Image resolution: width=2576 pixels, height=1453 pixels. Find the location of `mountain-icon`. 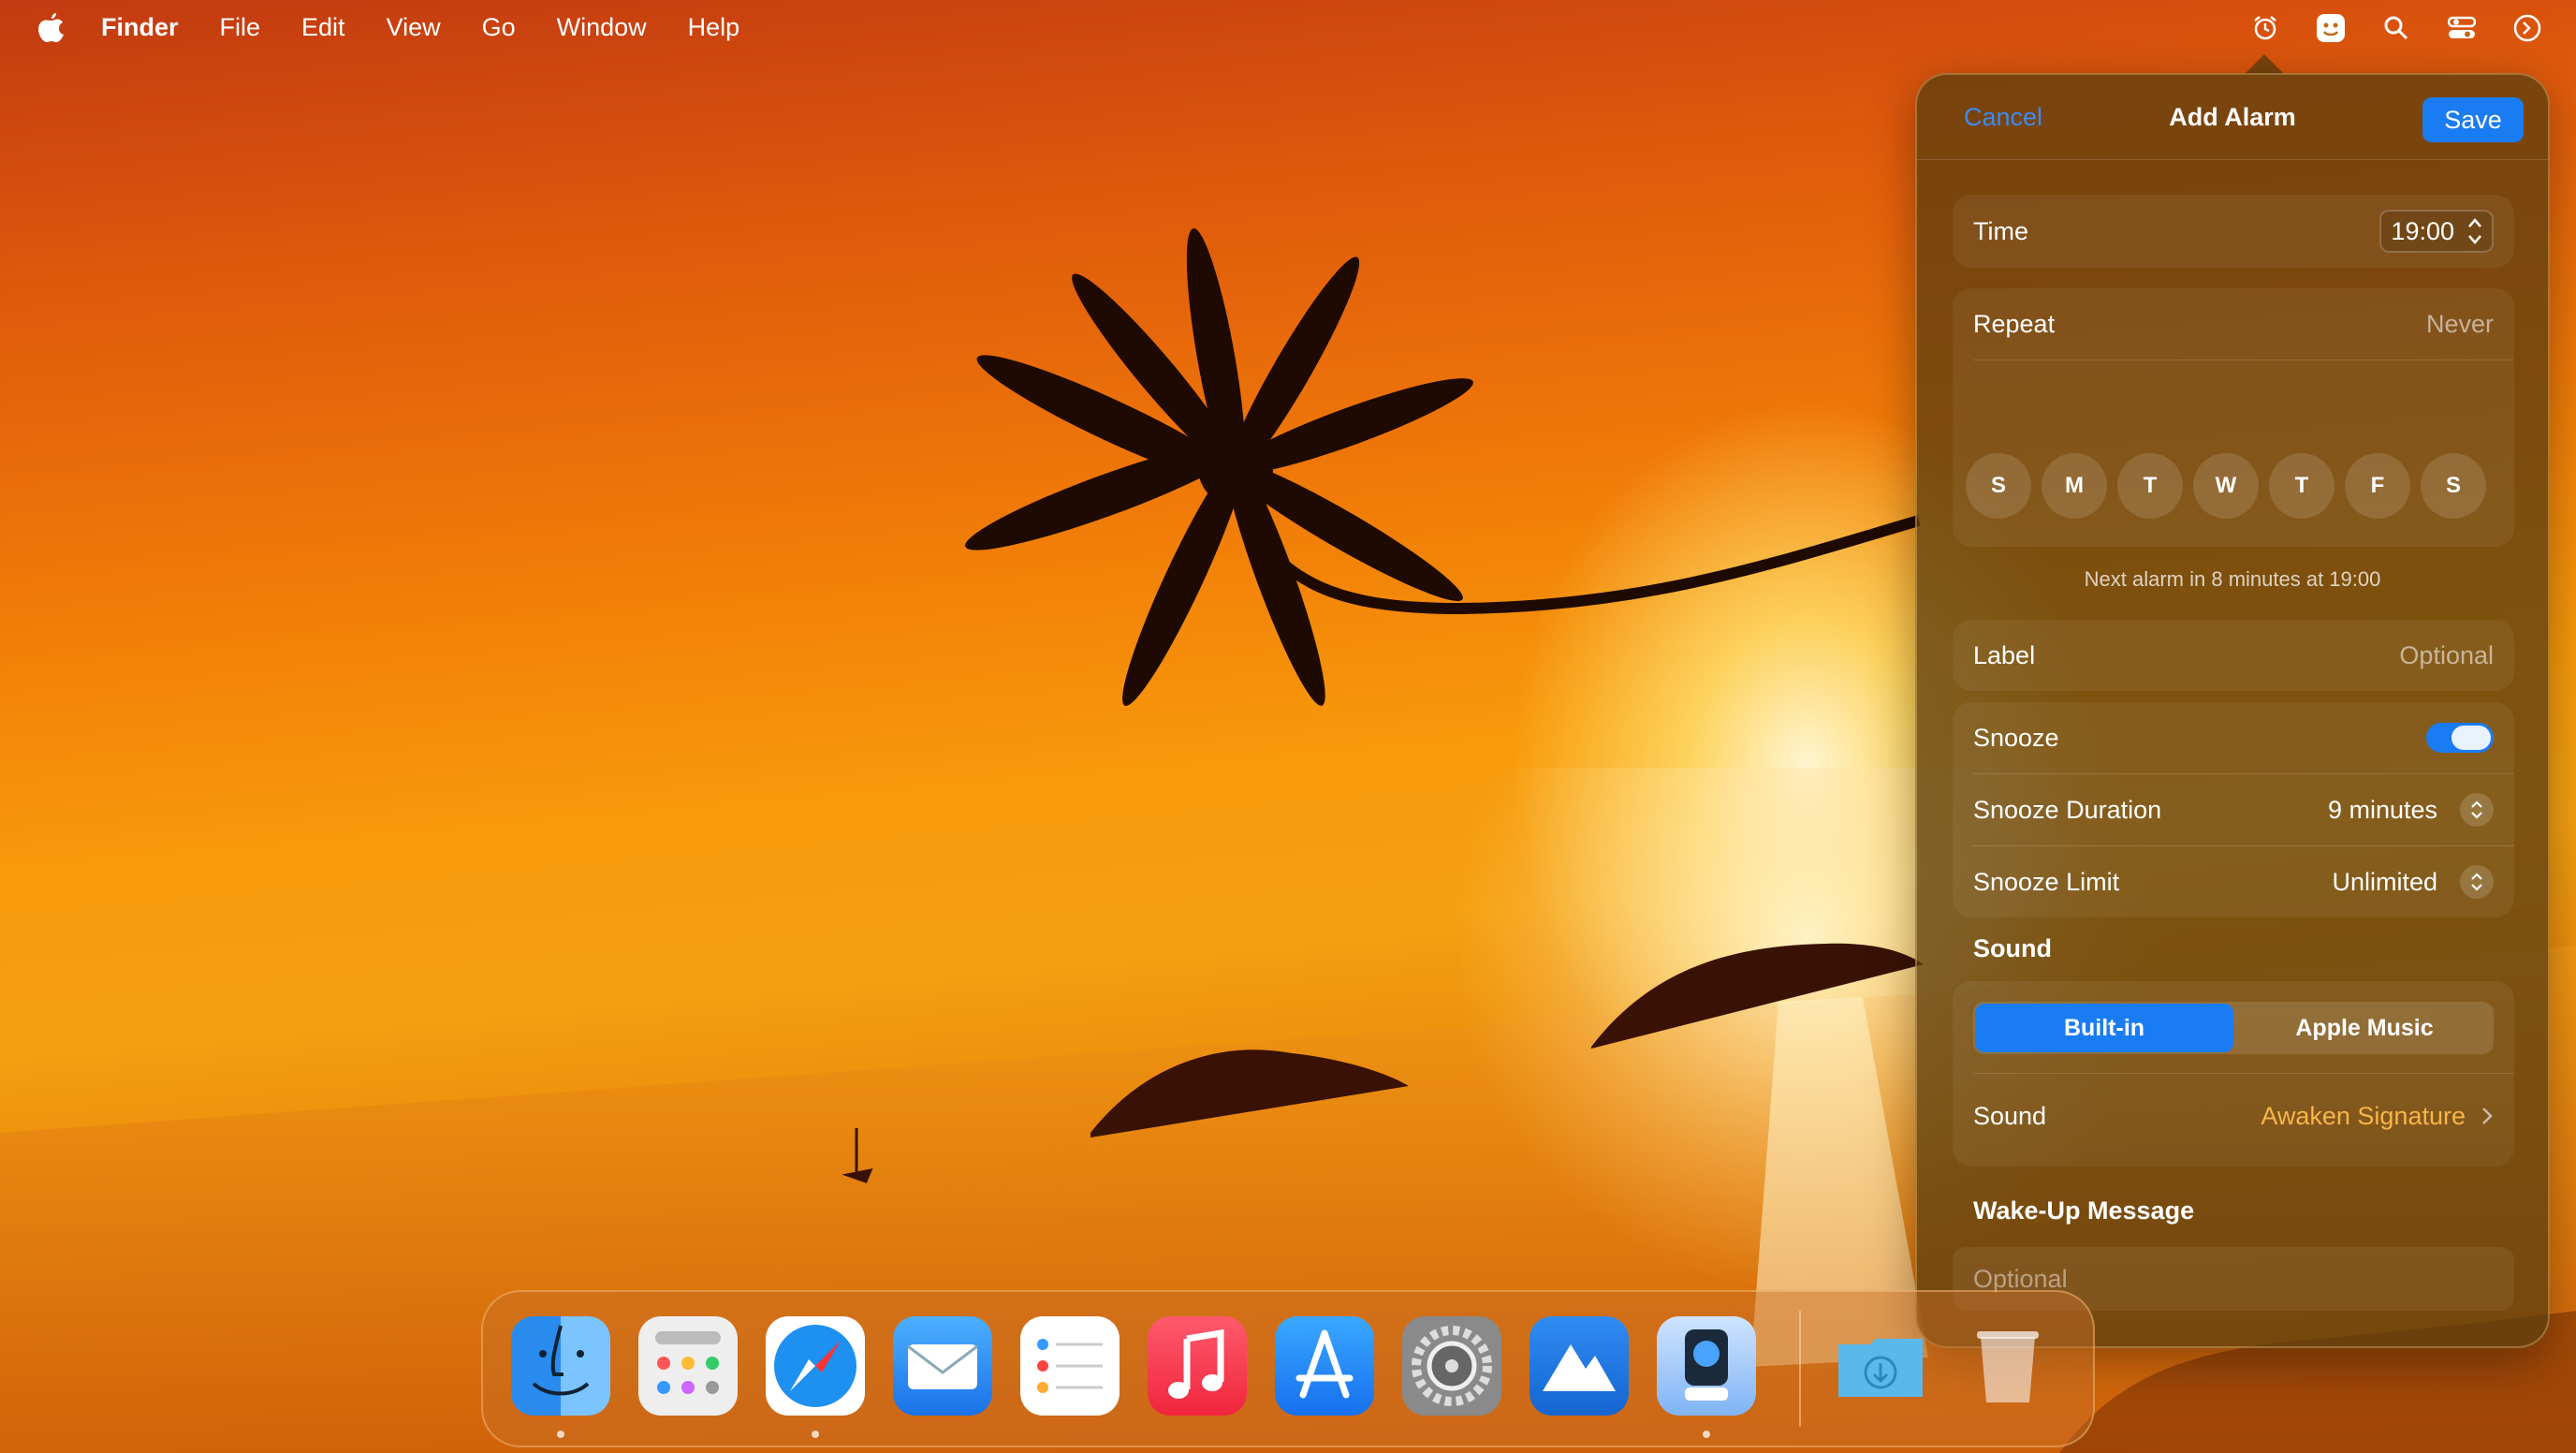

mountain-icon is located at coordinates (1579, 1367).